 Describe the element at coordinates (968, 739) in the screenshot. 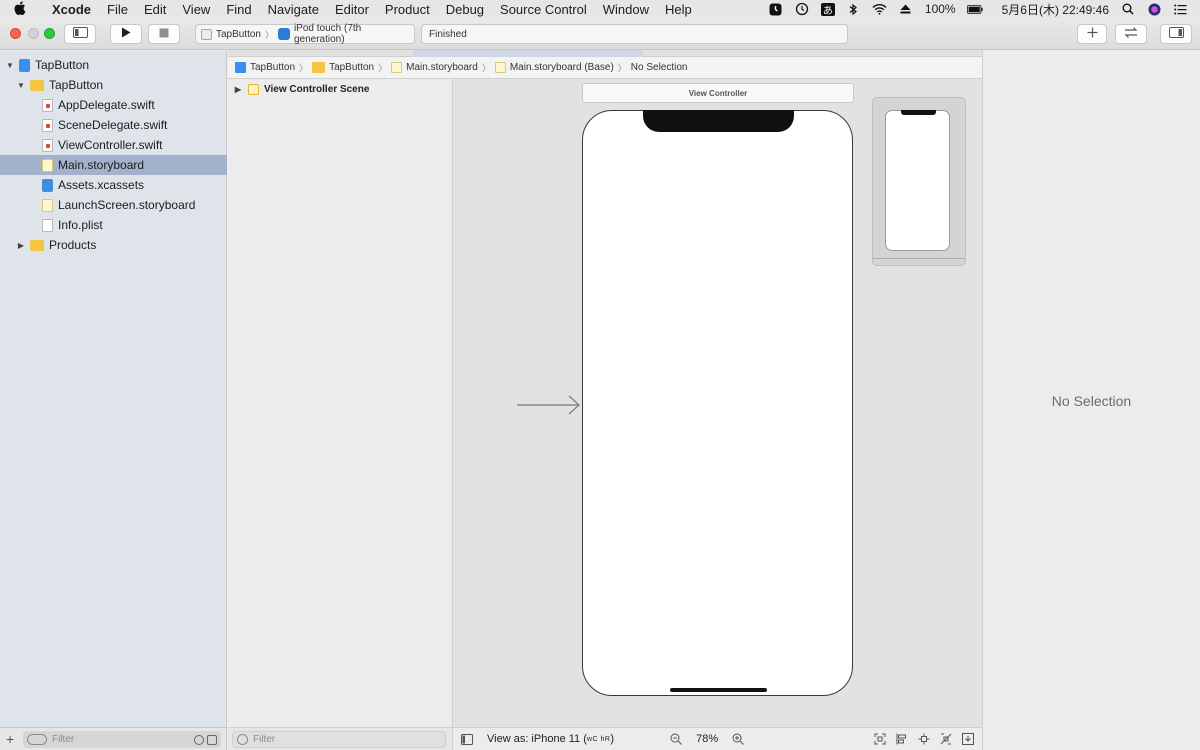

I see `embed-in-icon` at that location.